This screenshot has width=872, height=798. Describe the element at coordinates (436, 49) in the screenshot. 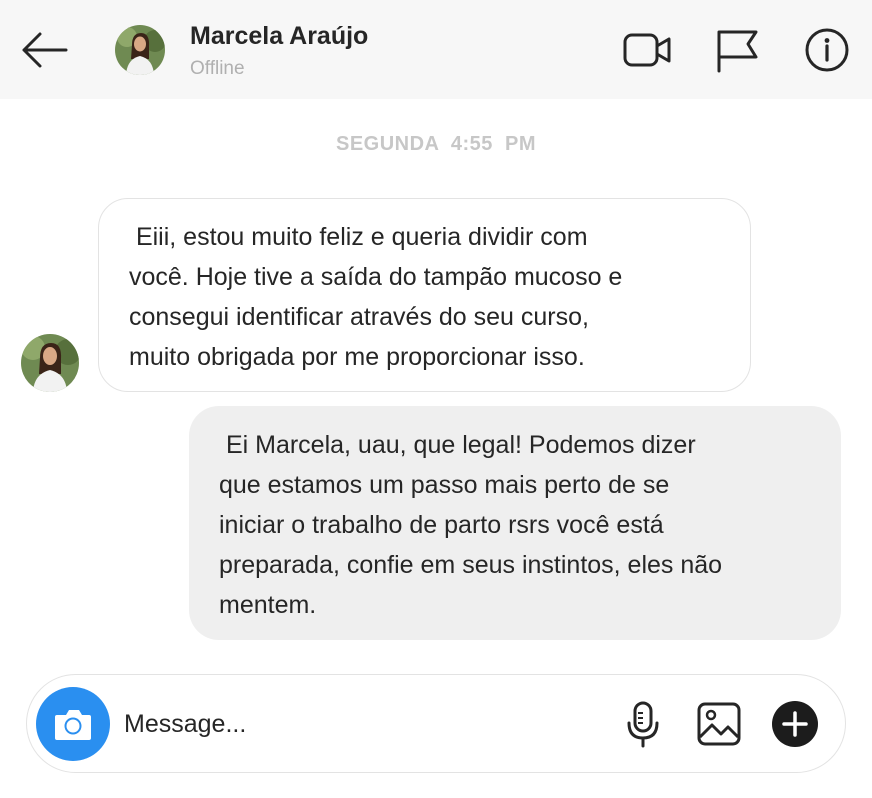

I see `chat-header: Marcela Araújo Offline` at that location.